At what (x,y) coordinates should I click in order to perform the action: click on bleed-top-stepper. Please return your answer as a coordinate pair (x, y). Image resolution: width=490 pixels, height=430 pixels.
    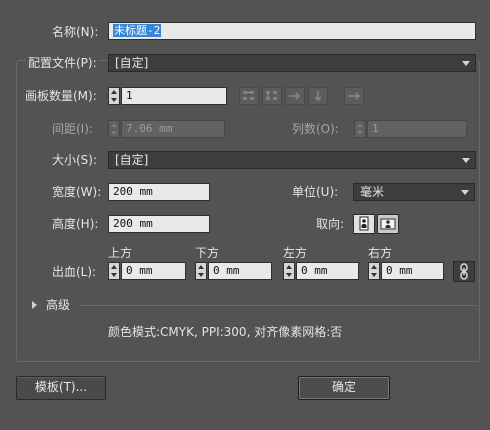
    Looking at the image, I should click on (114, 271).